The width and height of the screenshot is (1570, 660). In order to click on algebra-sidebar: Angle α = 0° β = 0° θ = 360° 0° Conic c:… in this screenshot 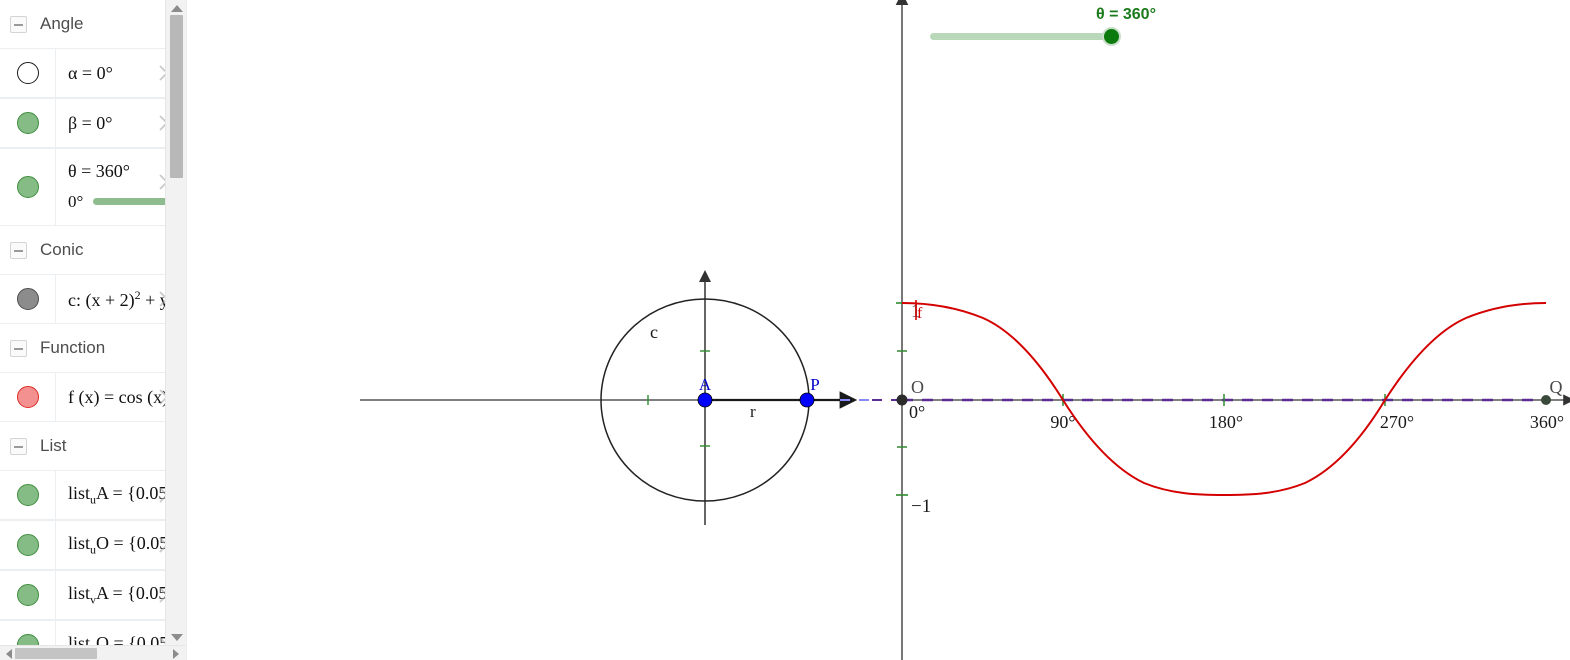, I will do `click(93, 330)`.